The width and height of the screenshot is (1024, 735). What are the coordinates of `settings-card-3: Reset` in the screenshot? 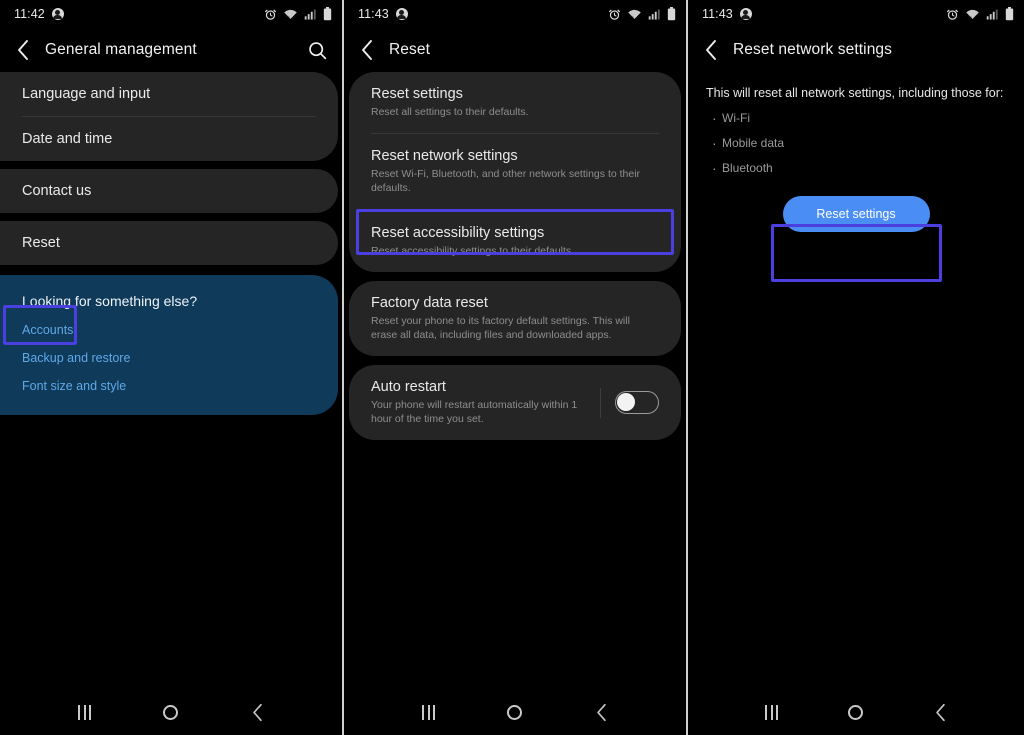 It's located at (169, 243).